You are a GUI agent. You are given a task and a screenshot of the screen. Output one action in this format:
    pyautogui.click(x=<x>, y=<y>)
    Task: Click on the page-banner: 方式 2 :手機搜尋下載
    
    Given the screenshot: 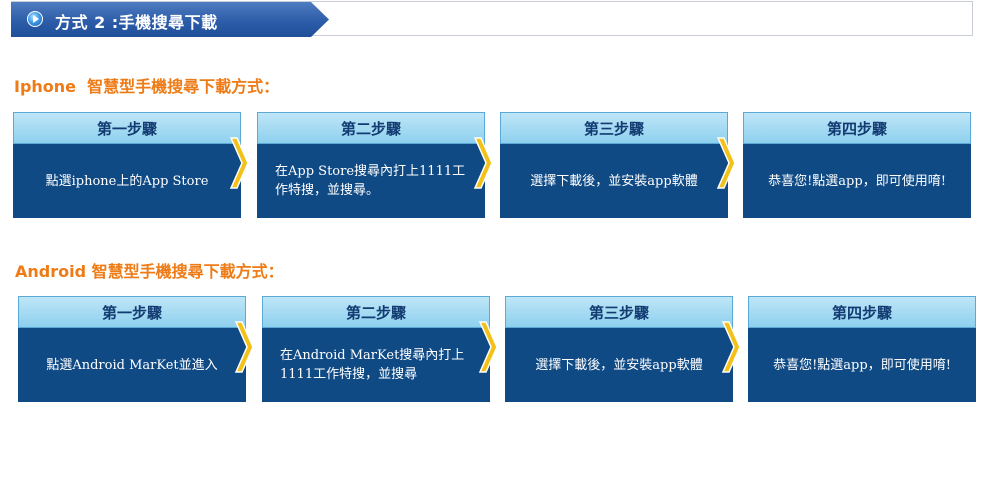 What is the action you would take?
    pyautogui.click(x=492, y=19)
    